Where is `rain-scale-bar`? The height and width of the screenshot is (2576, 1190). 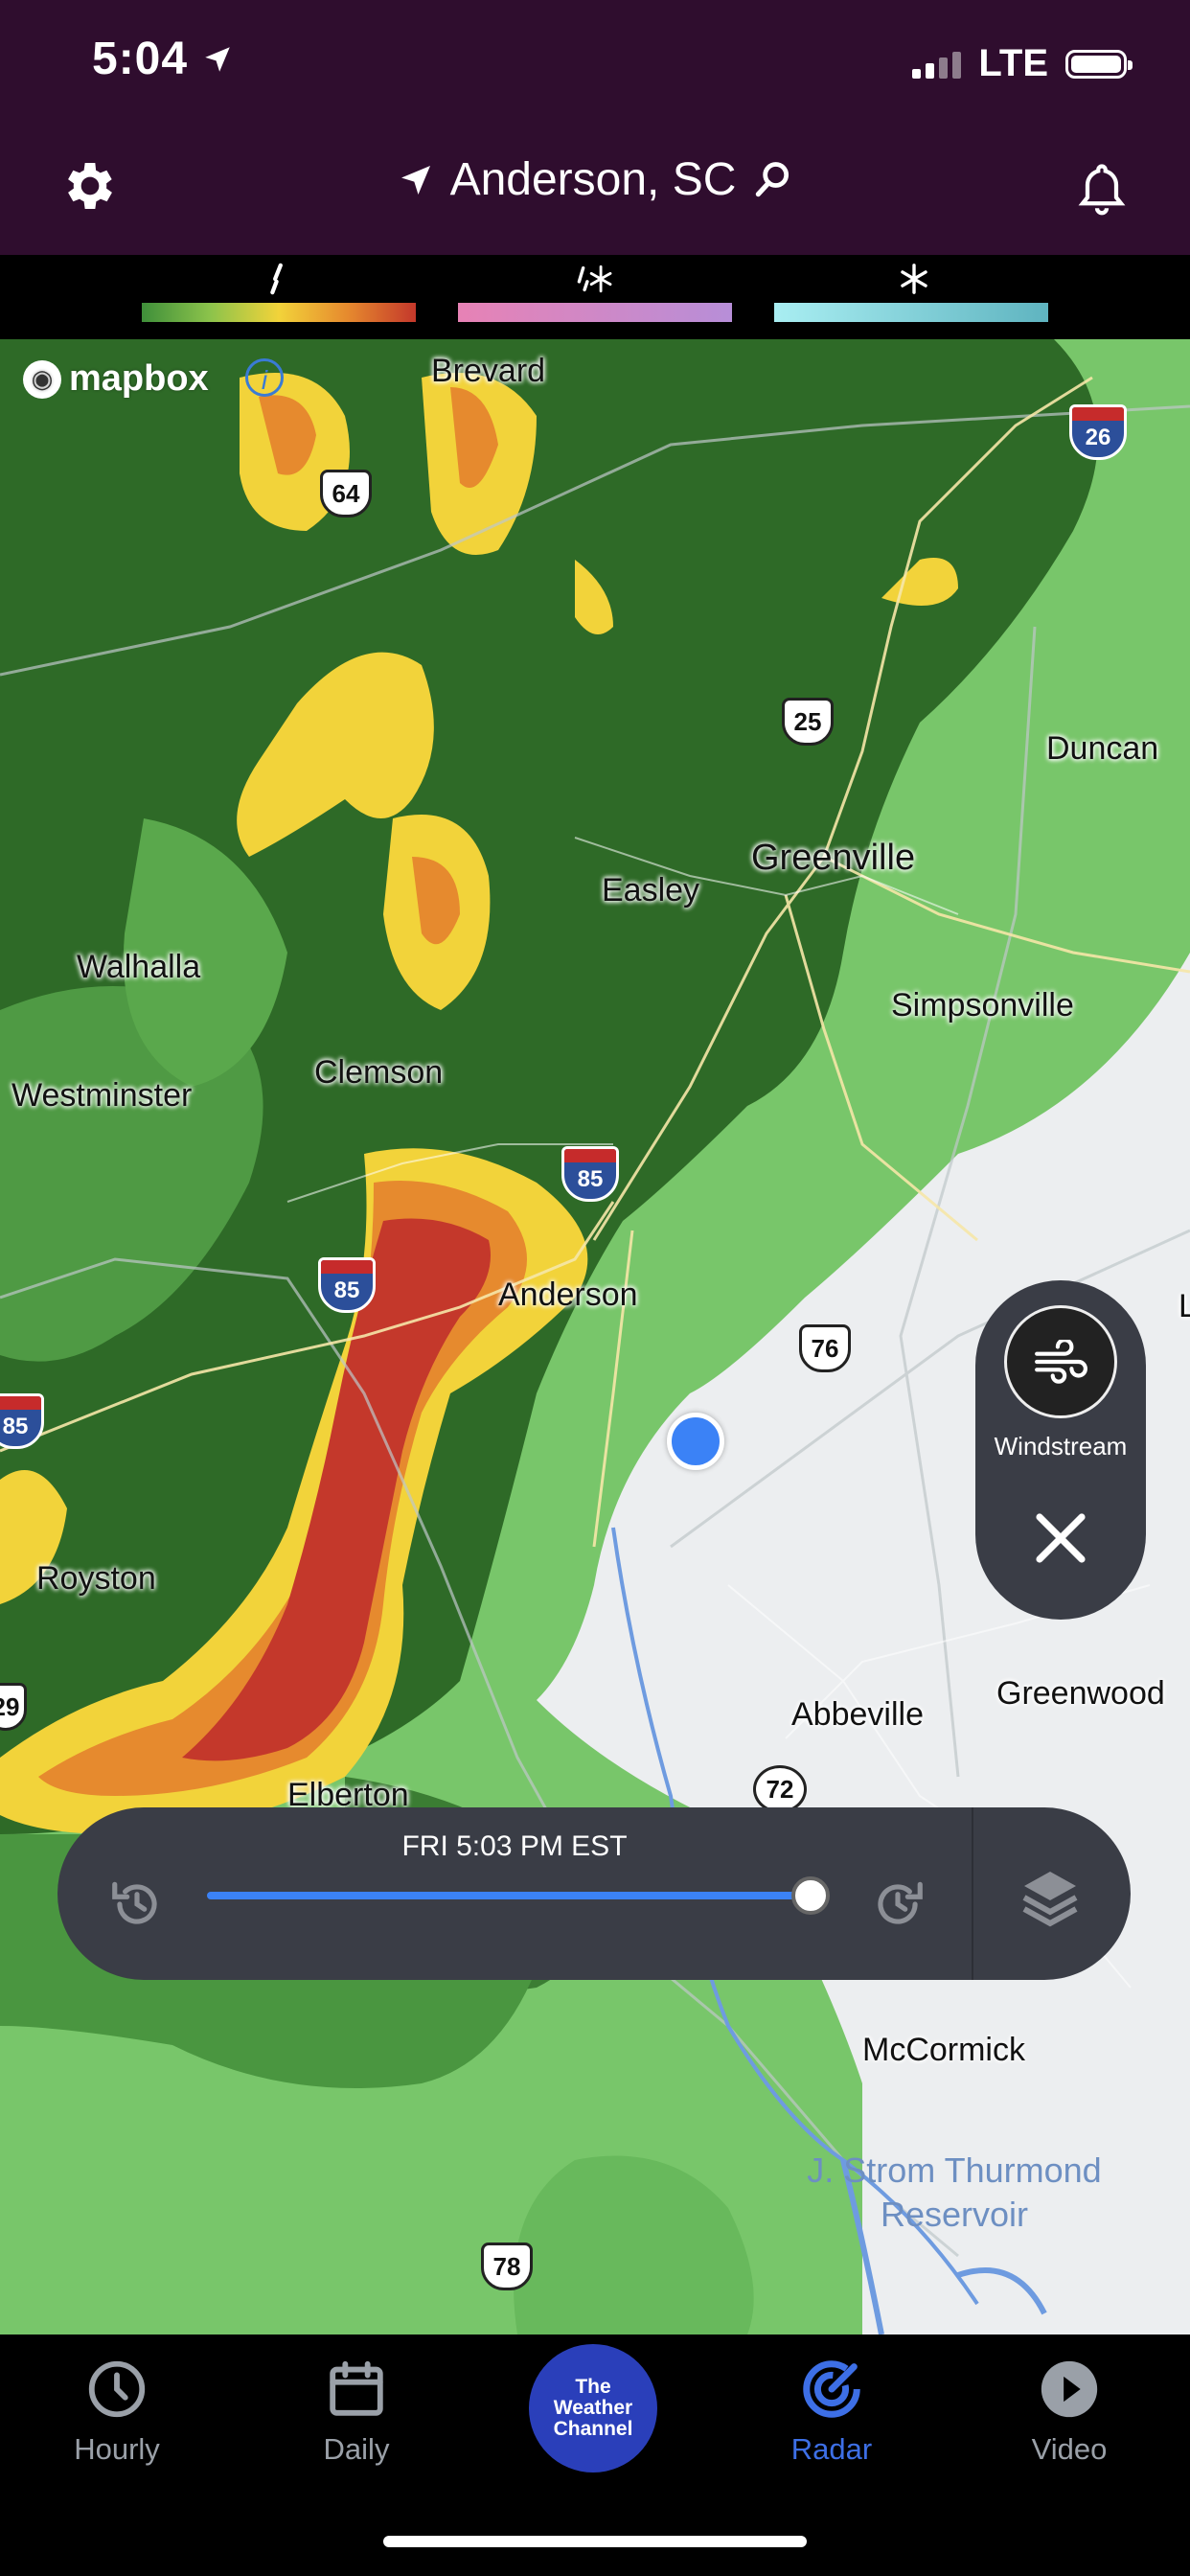 rain-scale-bar is located at coordinates (279, 312).